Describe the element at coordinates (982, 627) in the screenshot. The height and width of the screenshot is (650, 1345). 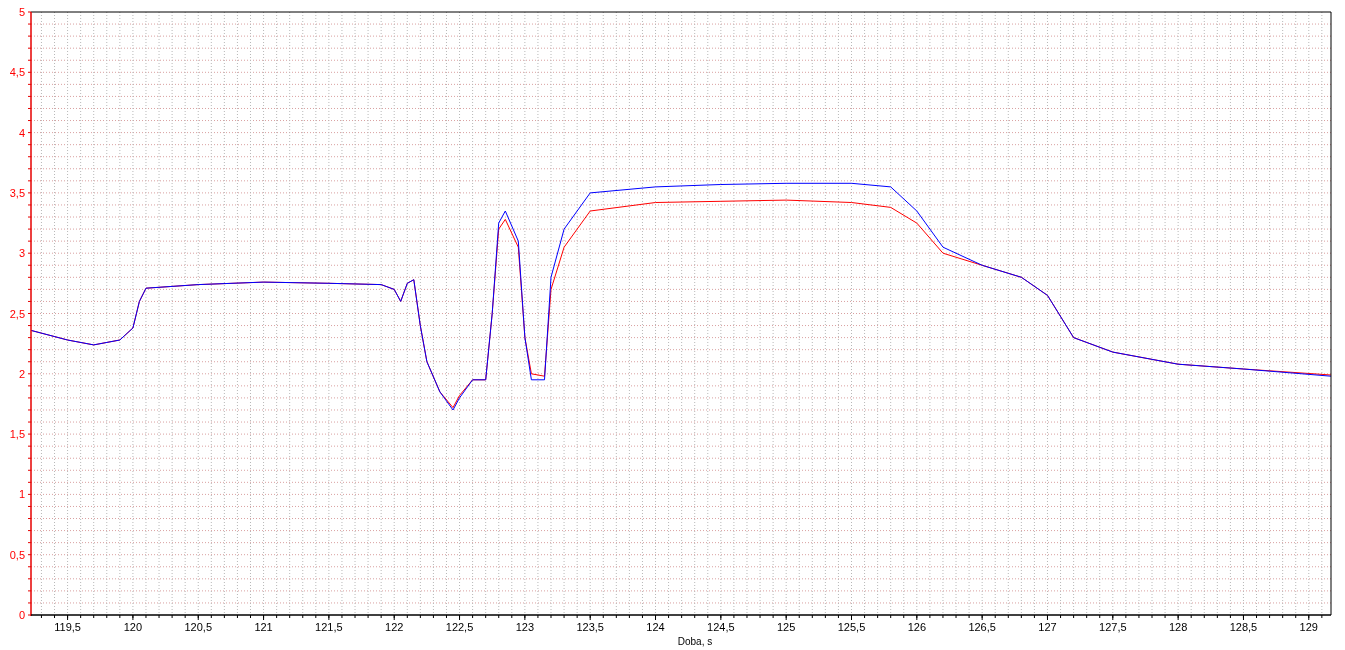
I see `x-tick-label: 126,5` at that location.